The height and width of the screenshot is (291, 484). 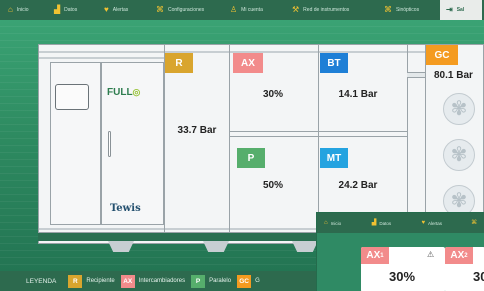 I want to click on nav-datos: ▟ Datos, so click(x=79, y=10).